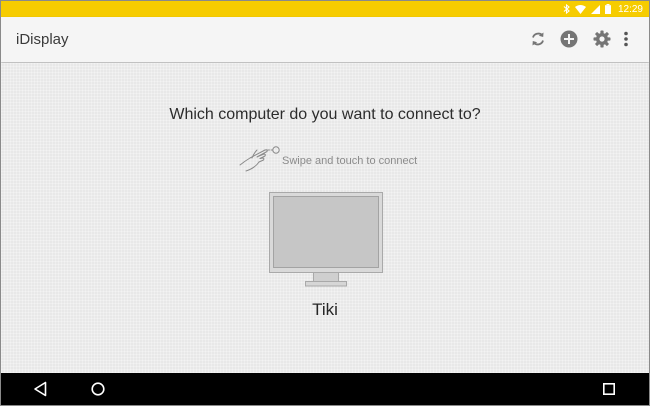  I want to click on status-time: 12:29, so click(630, 9).